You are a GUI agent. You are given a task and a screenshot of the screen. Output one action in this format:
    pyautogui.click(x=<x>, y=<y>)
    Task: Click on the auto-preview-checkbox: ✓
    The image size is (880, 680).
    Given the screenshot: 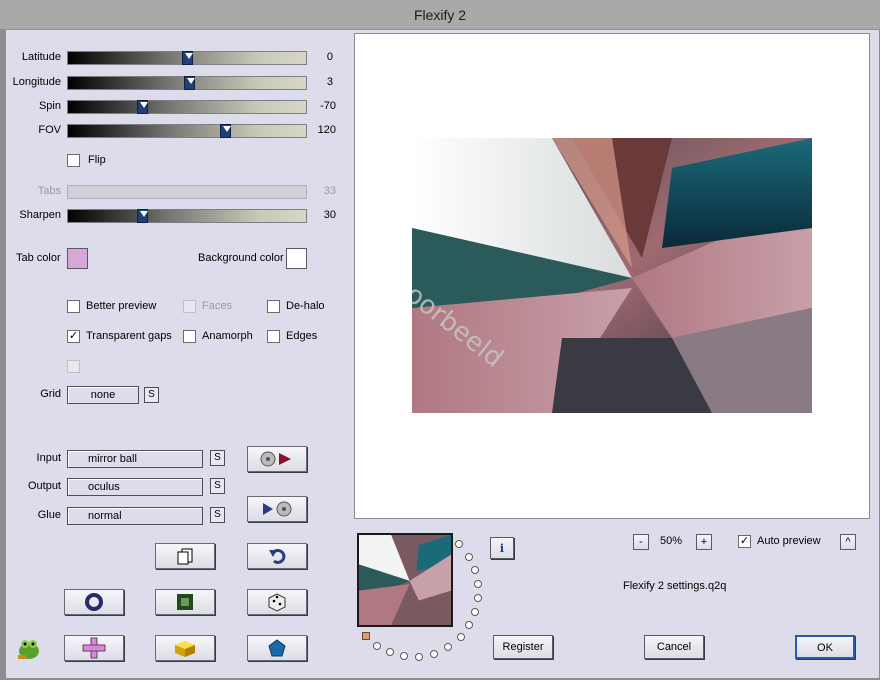 What is the action you would take?
    pyautogui.click(x=744, y=541)
    